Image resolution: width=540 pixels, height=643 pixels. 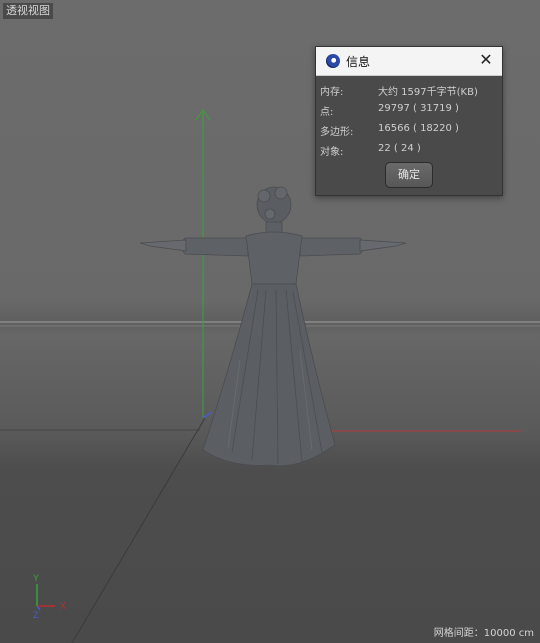 I want to click on info-label: 多边形:, so click(x=337, y=132).